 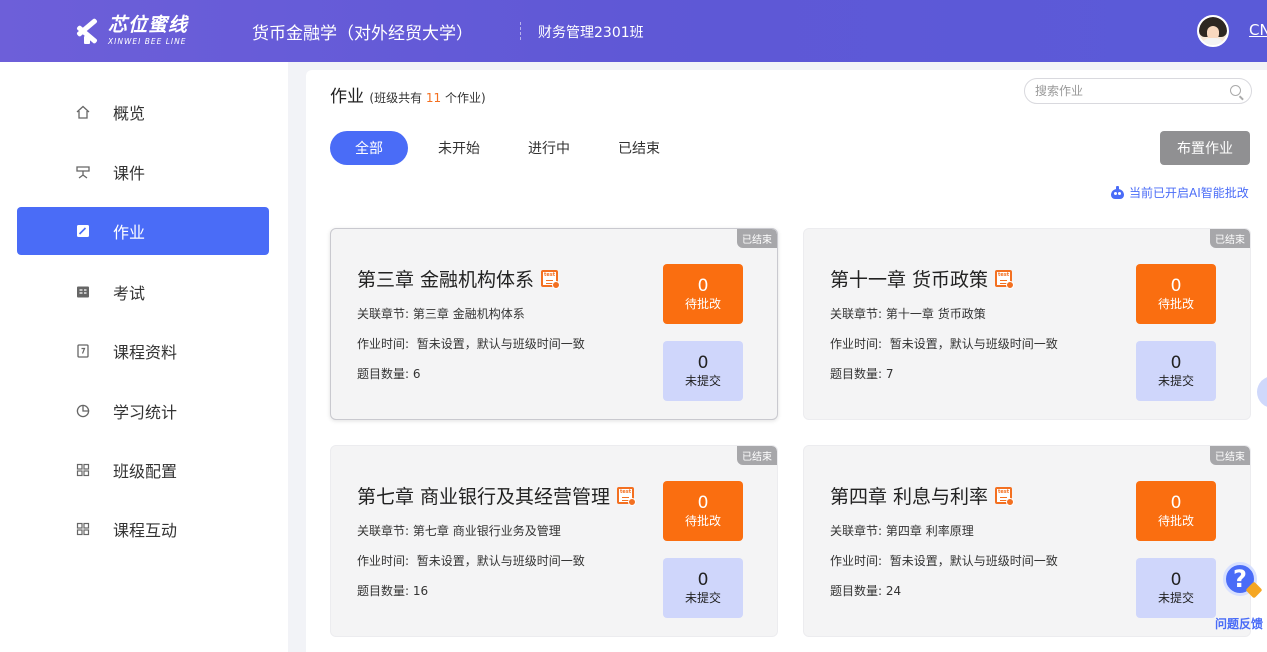 What do you see at coordinates (893, 591) in the screenshot?
I see `count-value: 24` at bounding box center [893, 591].